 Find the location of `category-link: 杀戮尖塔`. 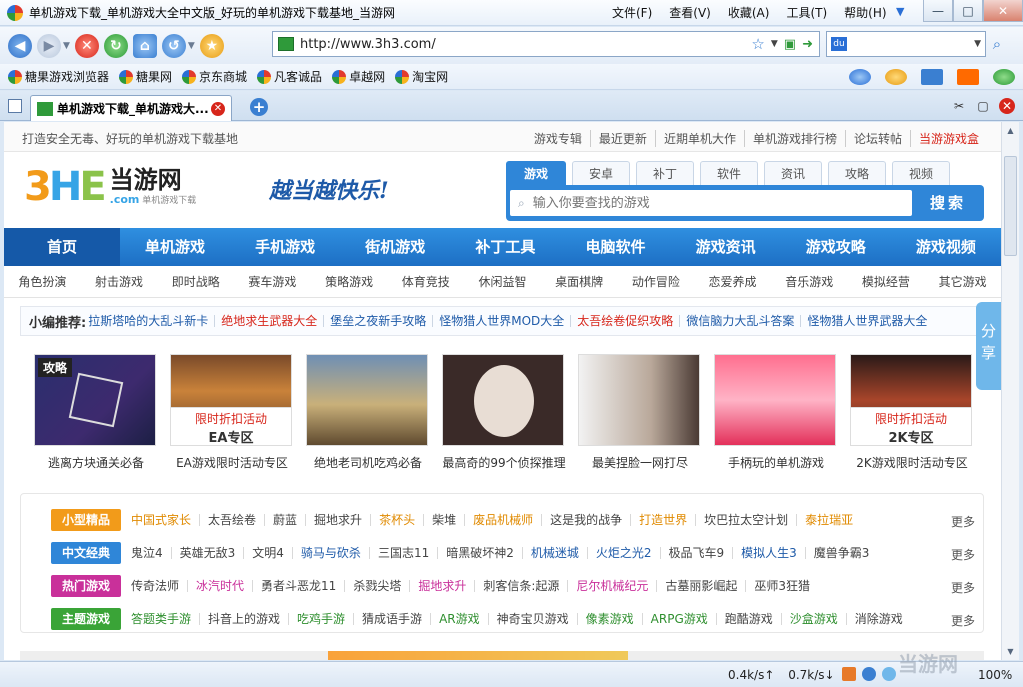

category-link: 杀戮尖塔 is located at coordinates (376, 586).